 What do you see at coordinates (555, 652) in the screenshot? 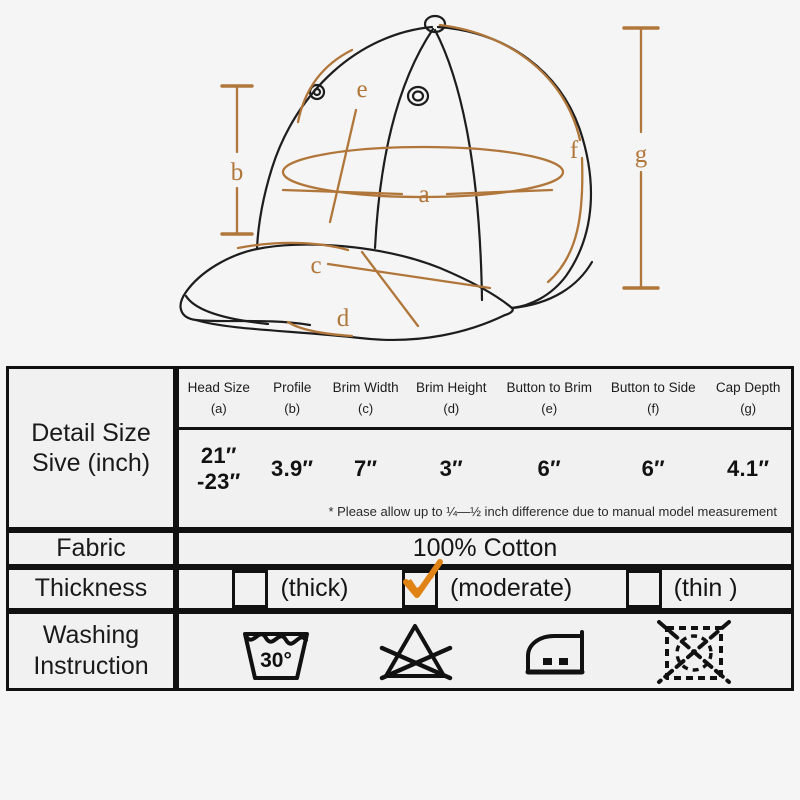
I see `iron-medium-icon` at bounding box center [555, 652].